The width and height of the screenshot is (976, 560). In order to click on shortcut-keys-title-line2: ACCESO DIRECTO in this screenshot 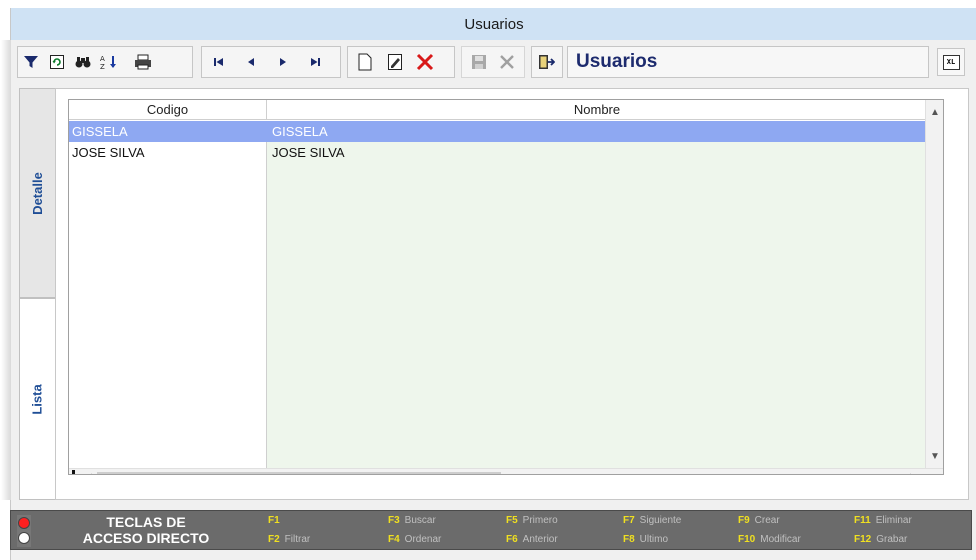, I will do `click(146, 538)`.